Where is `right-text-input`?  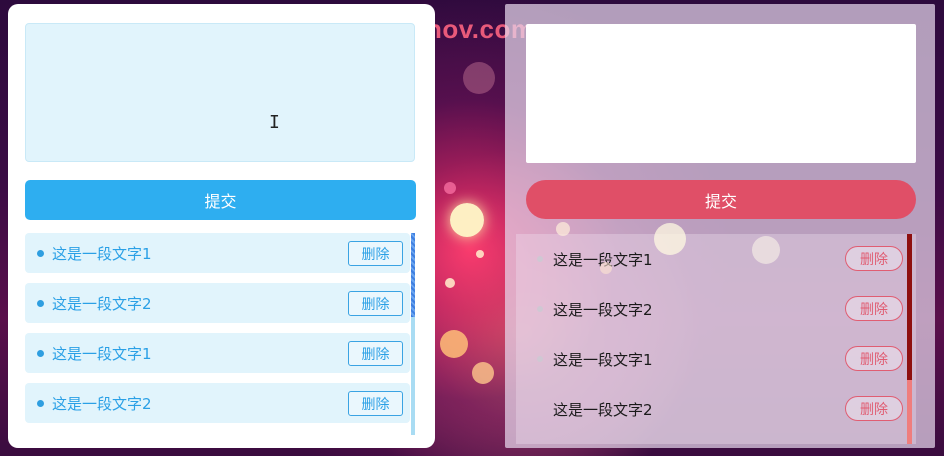 right-text-input is located at coordinates (721, 93).